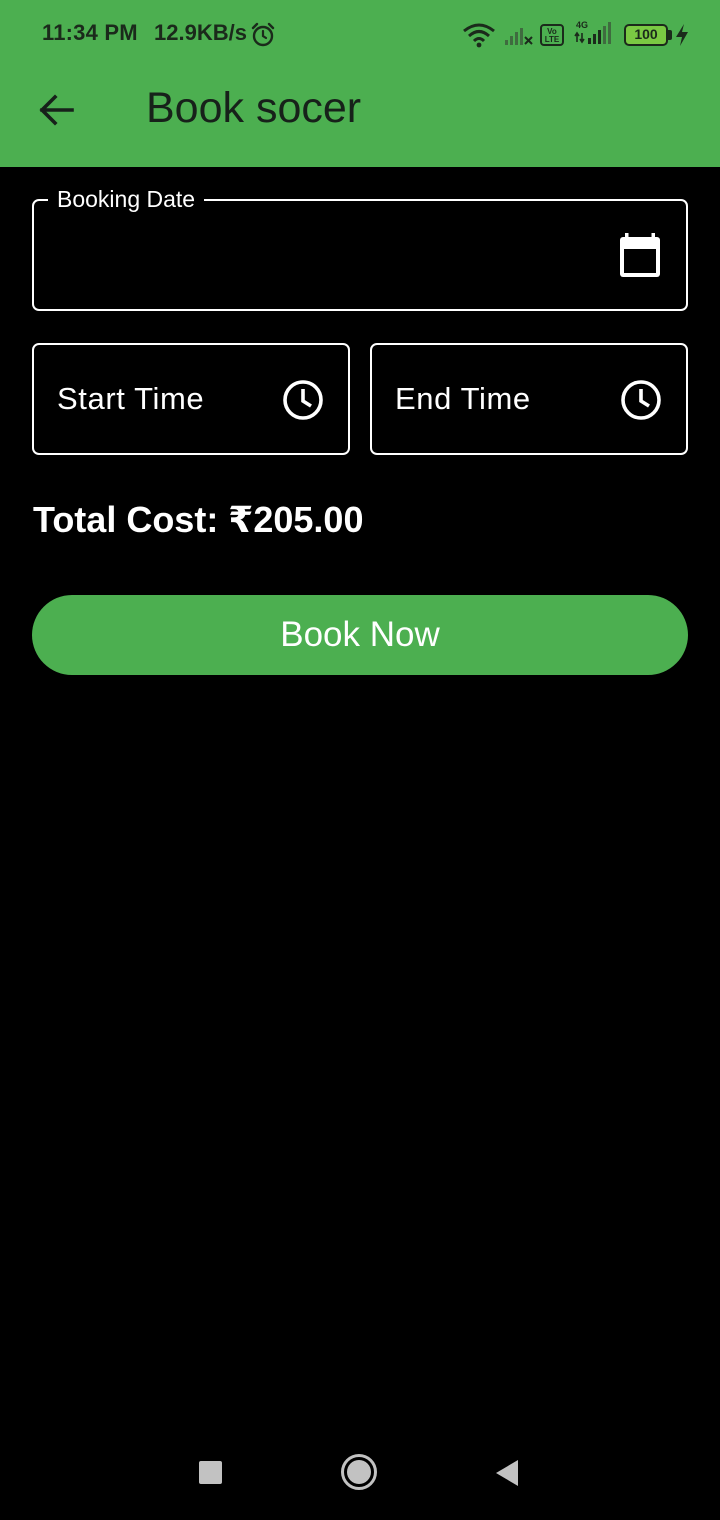 This screenshot has width=720, height=1520. Describe the element at coordinates (263, 34) in the screenshot. I see `alarm-icon` at that location.